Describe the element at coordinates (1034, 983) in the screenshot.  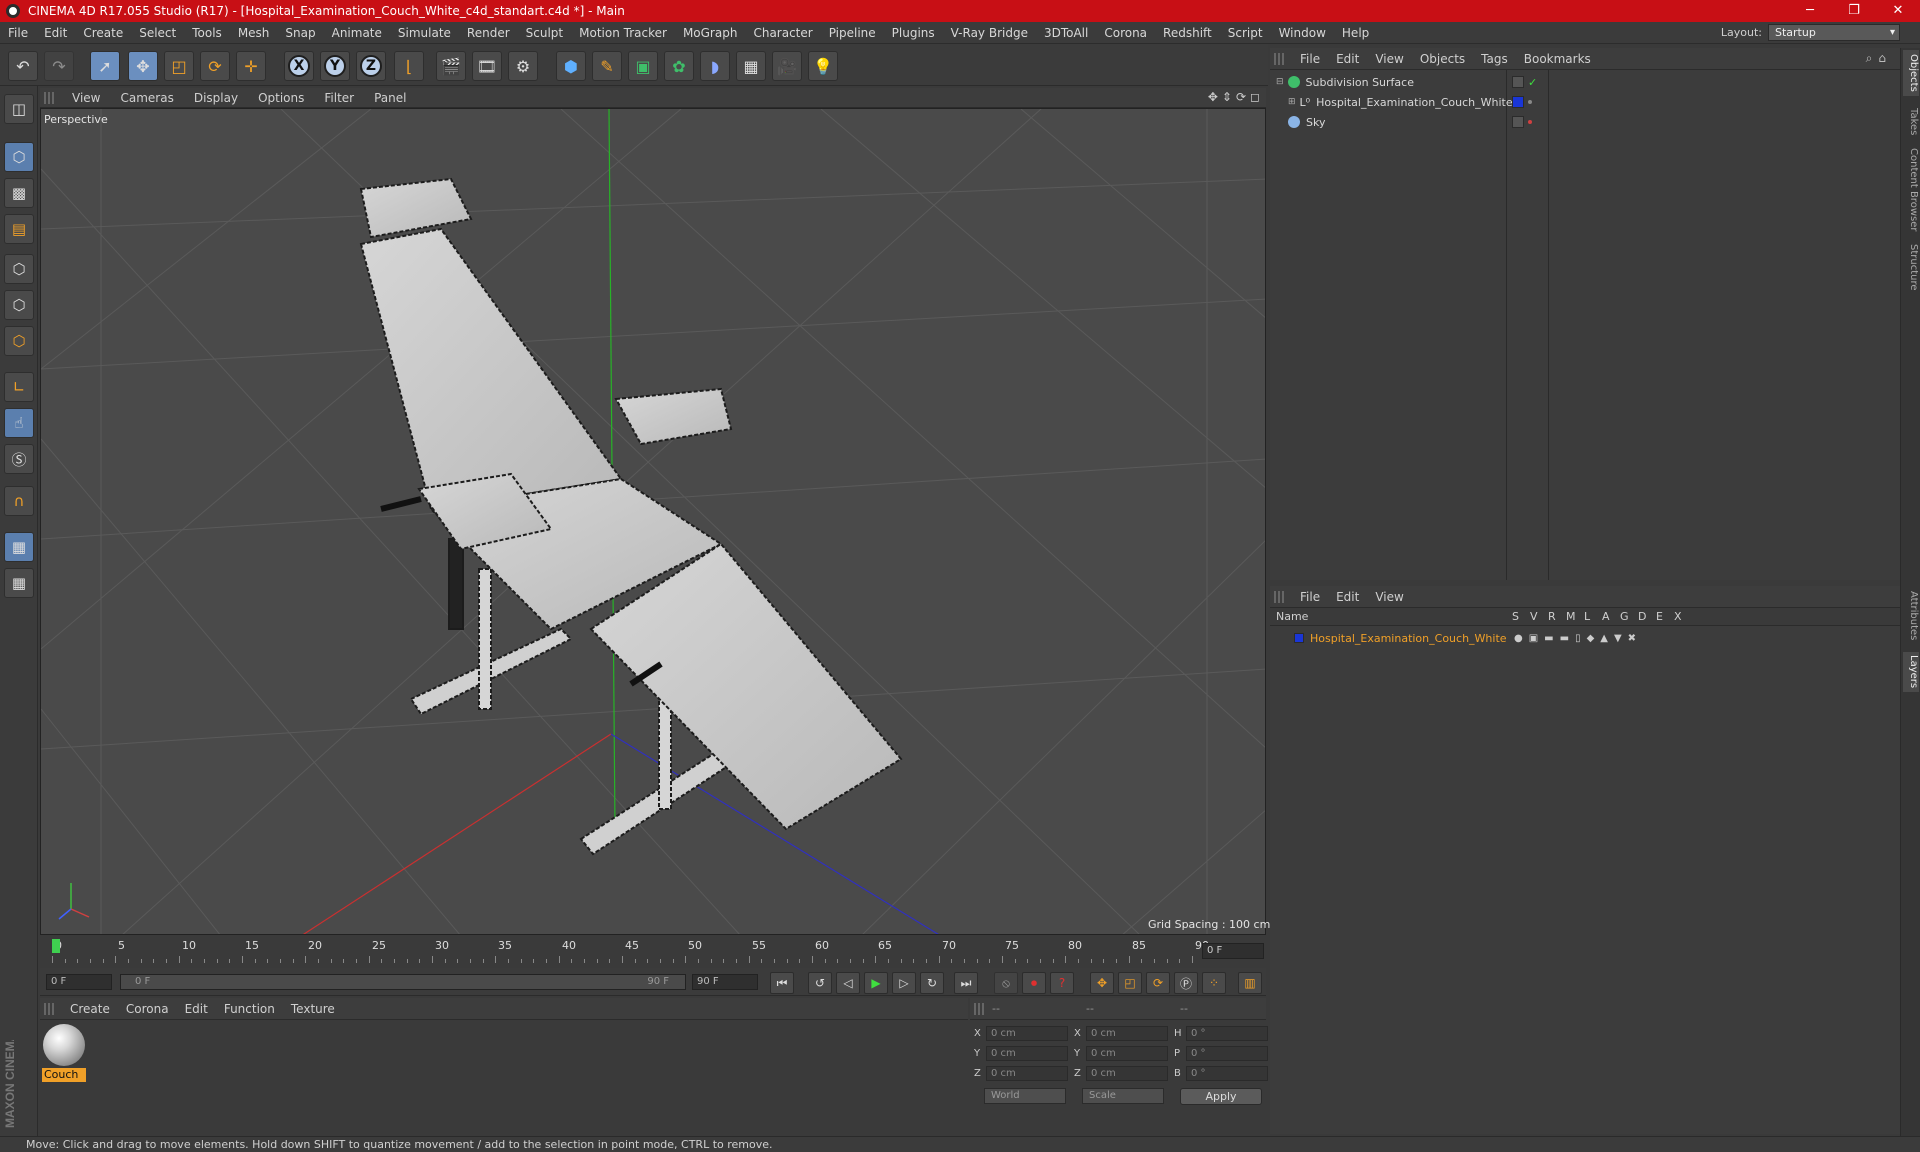
I see `record-active-objects-icon: ⏺` at that location.